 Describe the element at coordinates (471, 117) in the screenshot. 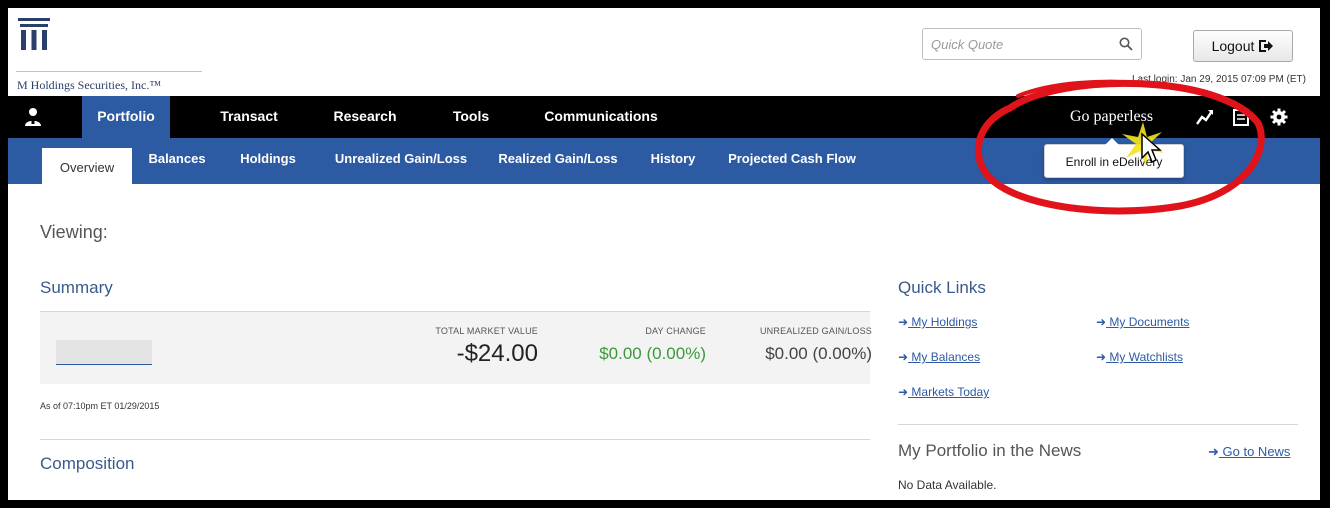

I see `nav-tools: Tools` at that location.